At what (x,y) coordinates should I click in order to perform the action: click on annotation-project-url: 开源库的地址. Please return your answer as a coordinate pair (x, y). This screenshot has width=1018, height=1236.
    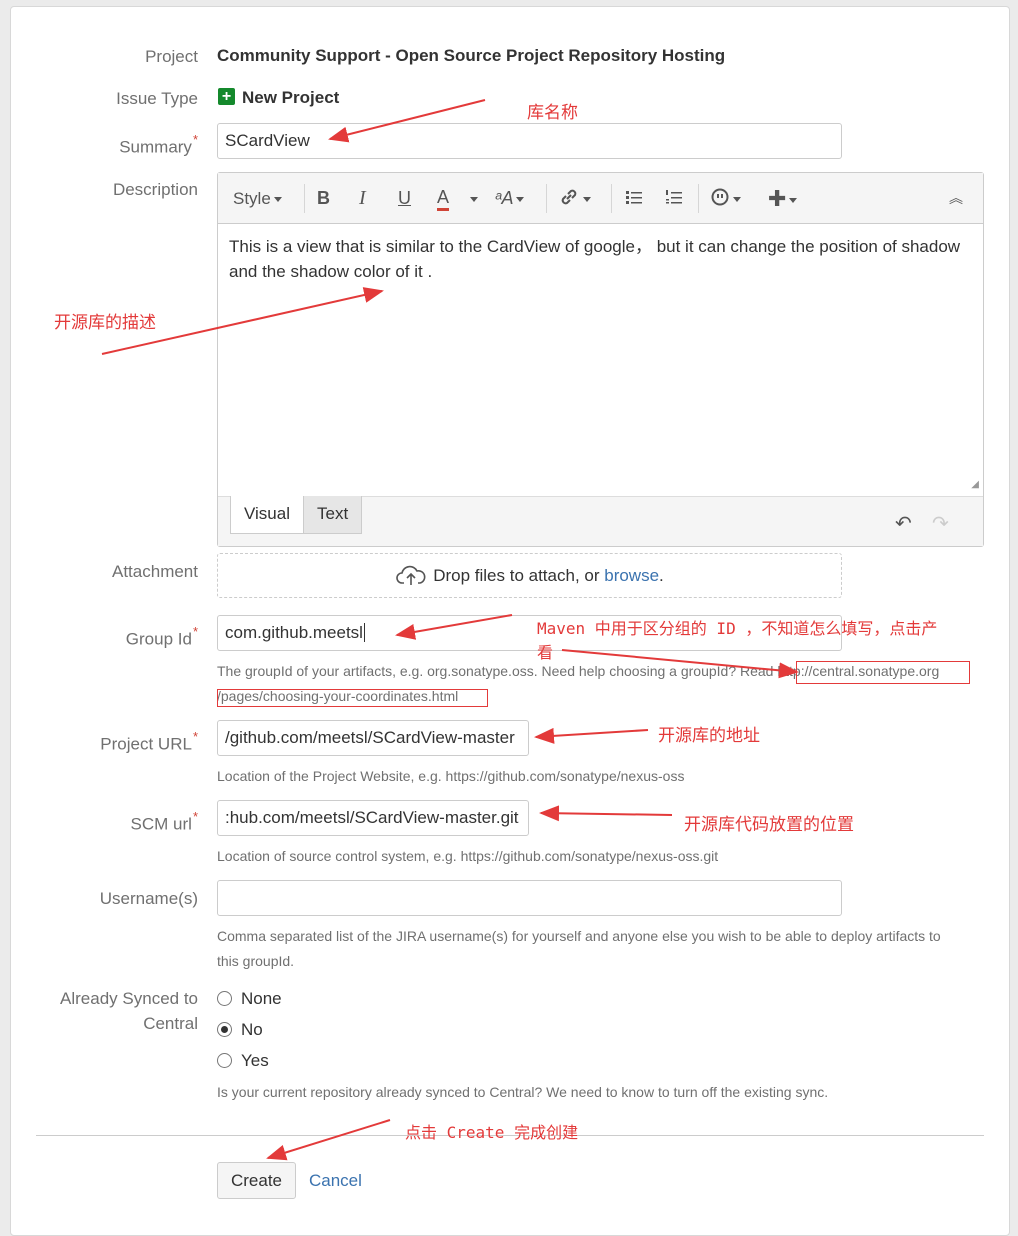
    Looking at the image, I should click on (709, 736).